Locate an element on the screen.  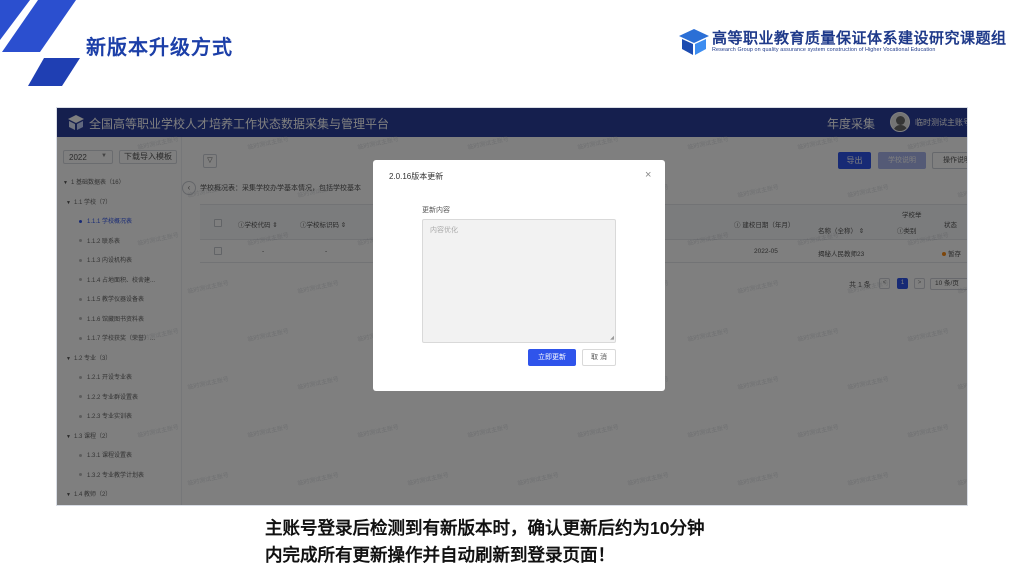
update-content-field: 内容优化 ◢ is located at coordinates (519, 281).